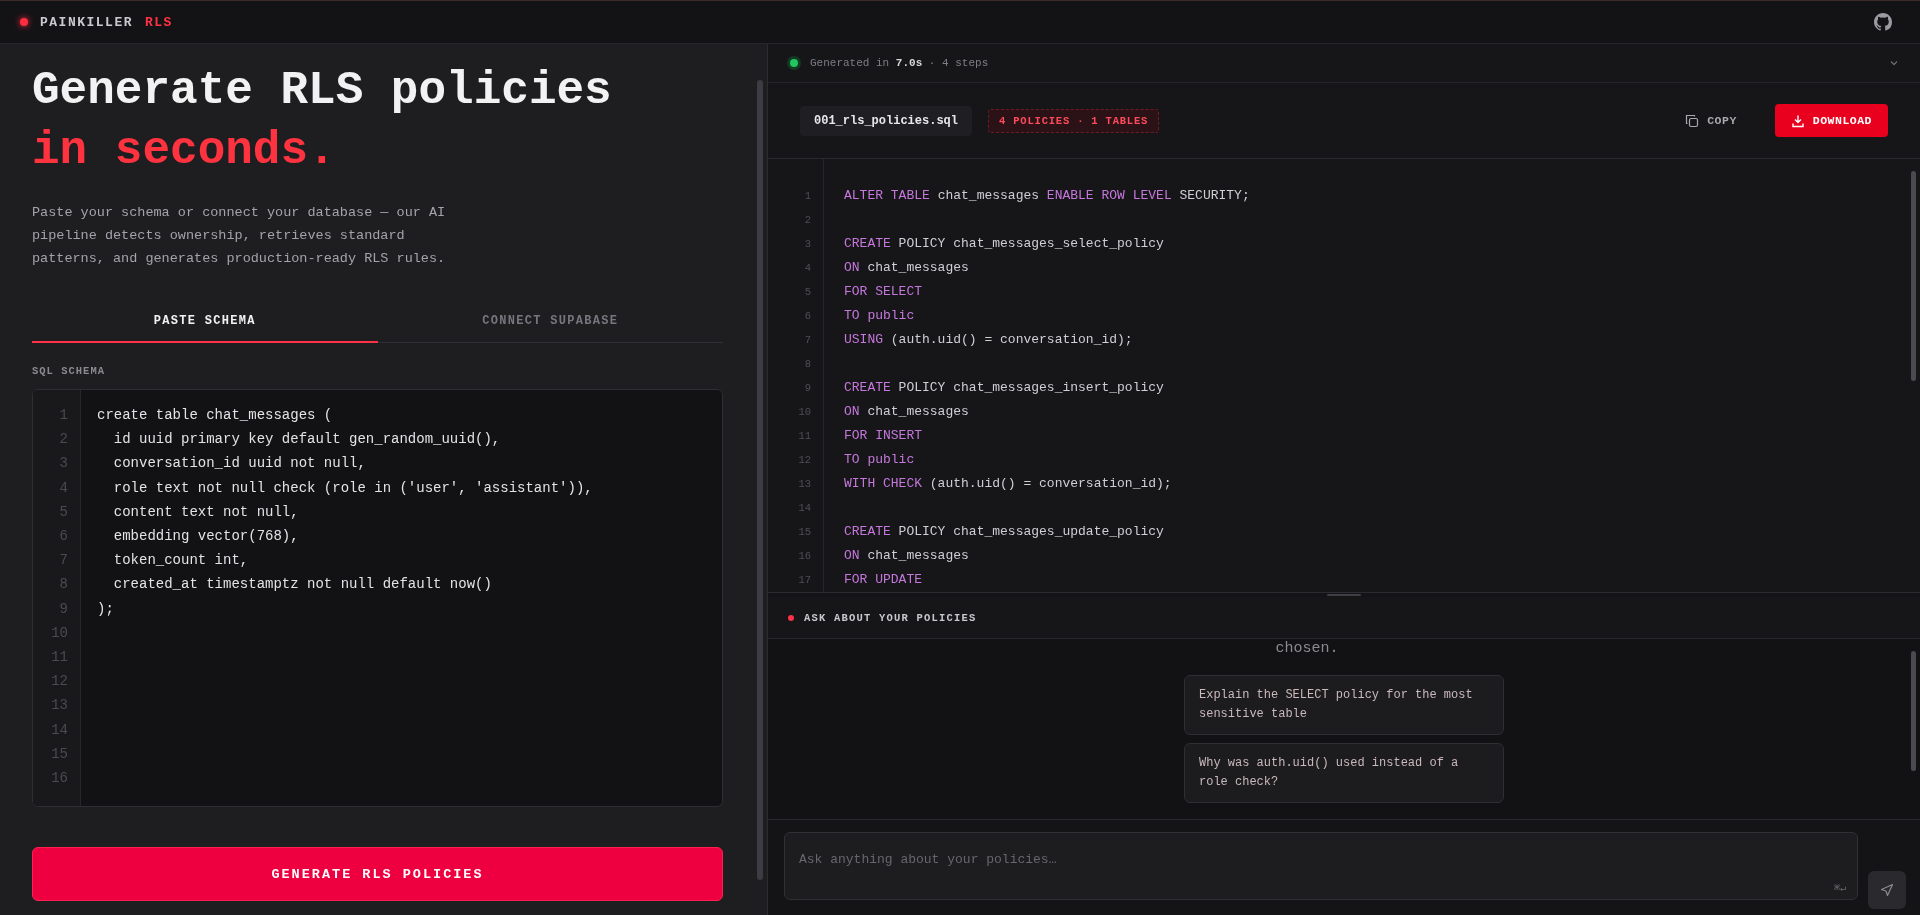  Describe the element at coordinates (1008, 484) in the screenshot. I see `code-line: WITH CHECK (auth.uid() = conversation_id);` at that location.